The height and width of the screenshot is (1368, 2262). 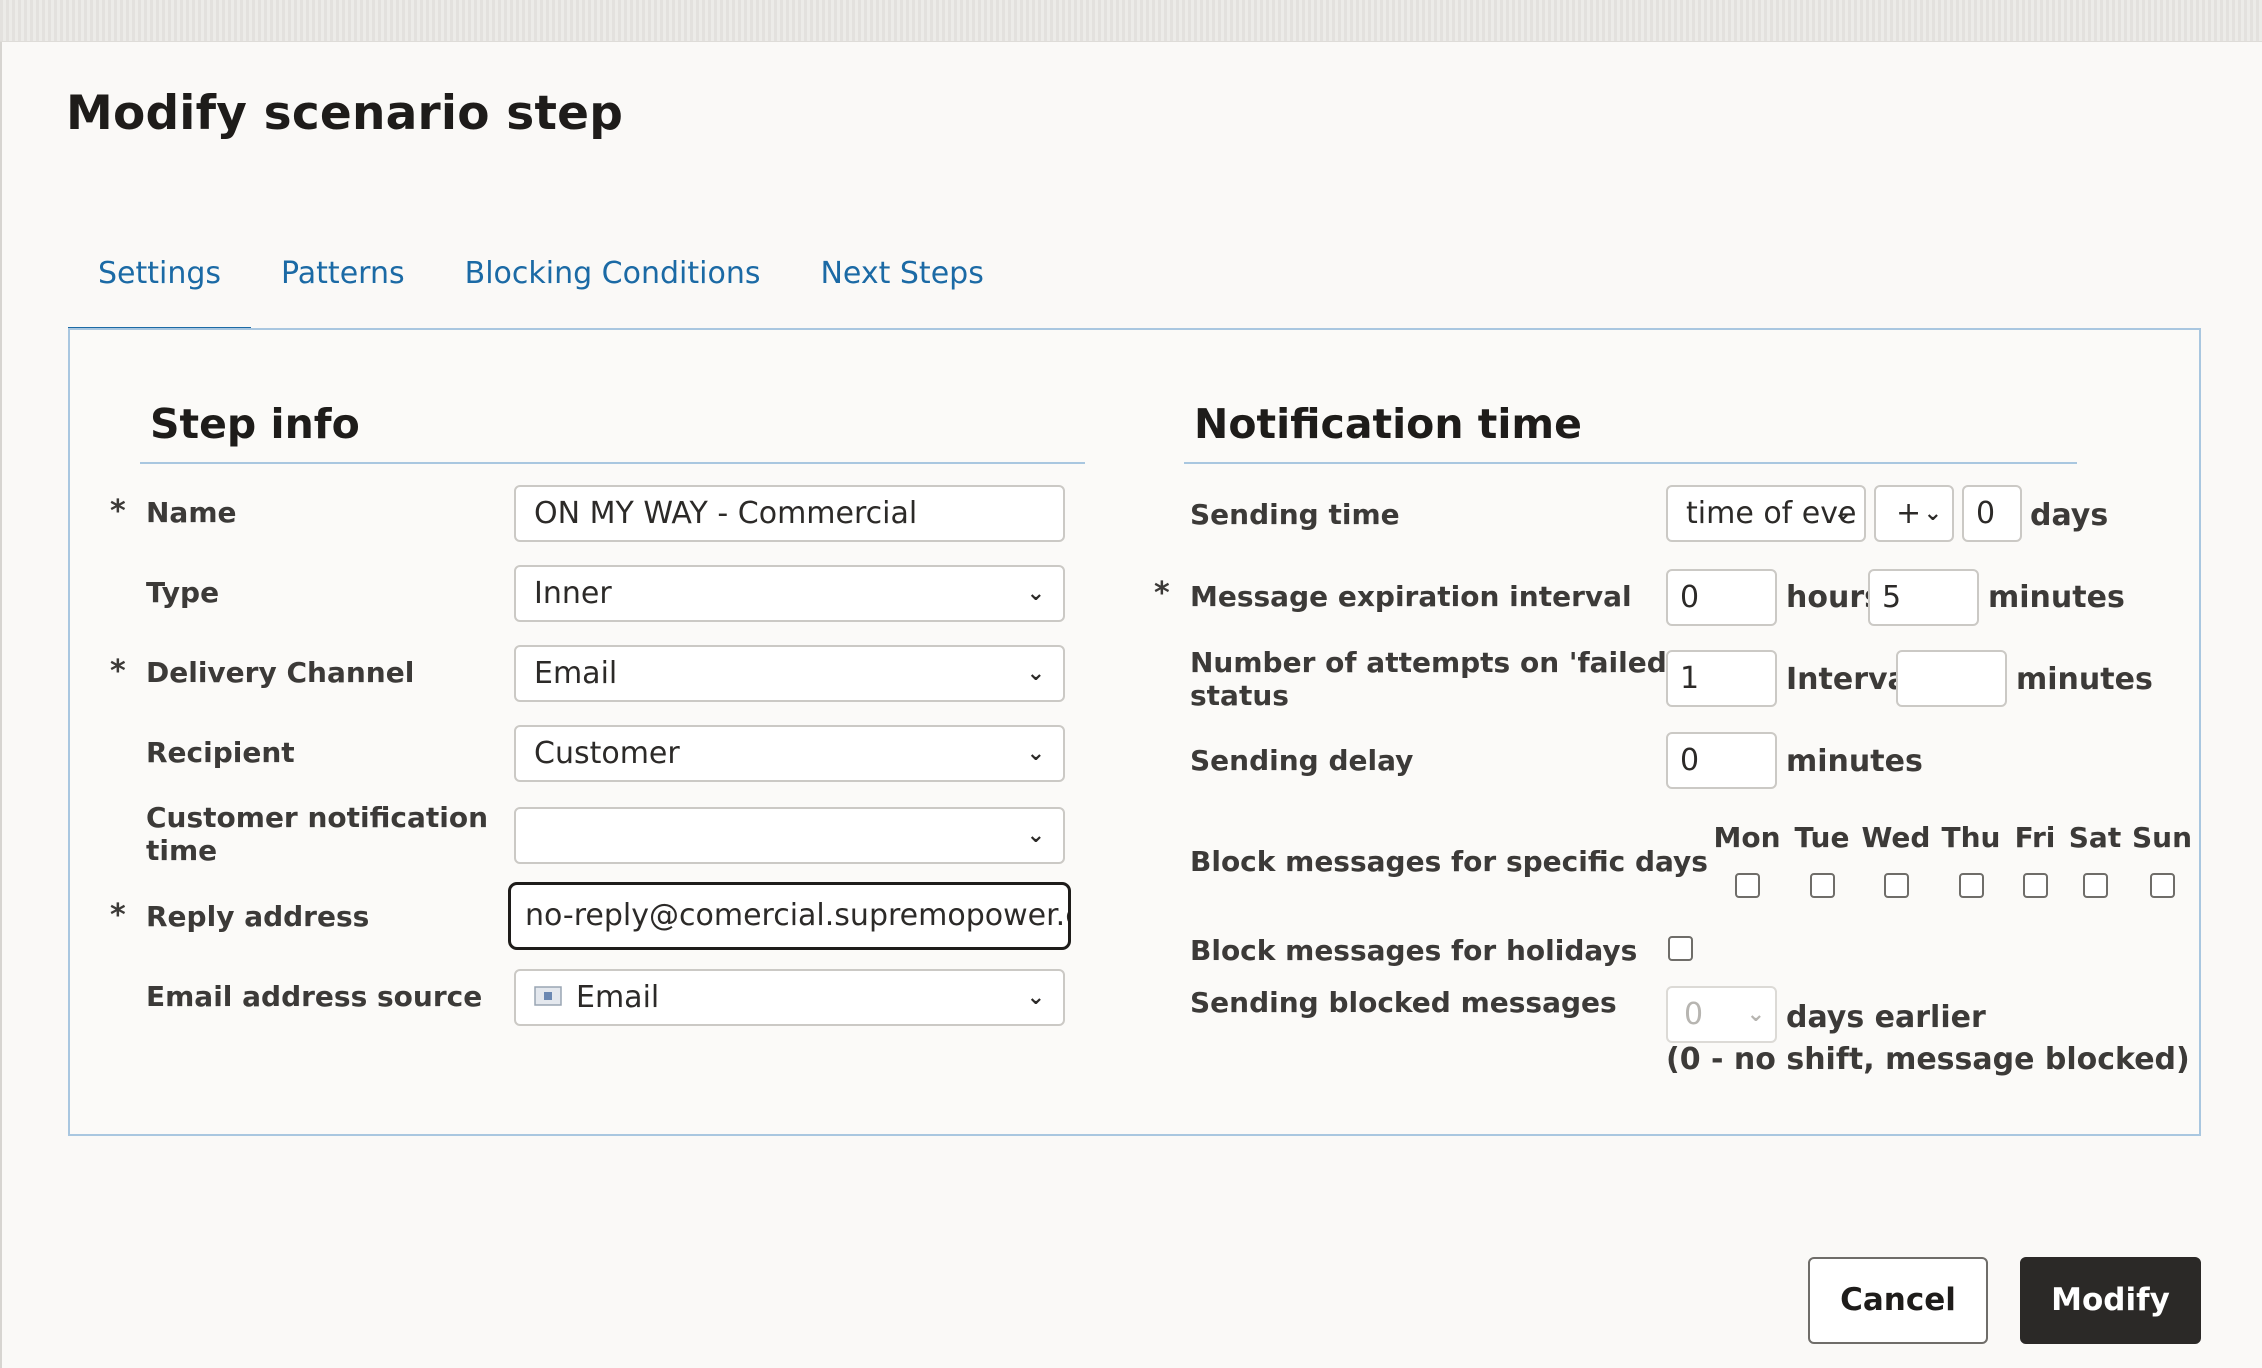 I want to click on reply-address-value: no-reply@comercial.supremopower.com, so click(x=798, y=915).